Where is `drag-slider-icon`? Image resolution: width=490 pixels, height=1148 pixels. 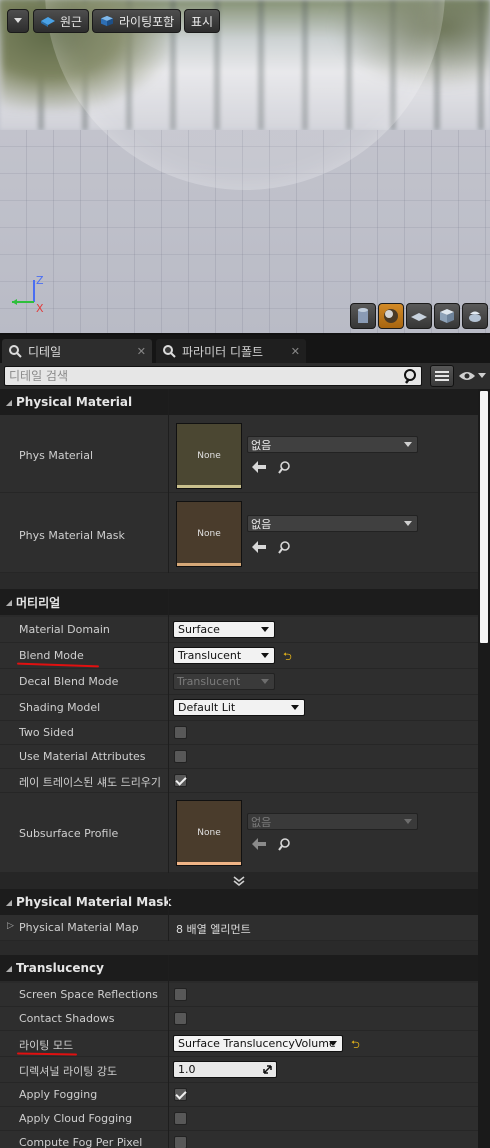 drag-slider-icon is located at coordinates (267, 1069).